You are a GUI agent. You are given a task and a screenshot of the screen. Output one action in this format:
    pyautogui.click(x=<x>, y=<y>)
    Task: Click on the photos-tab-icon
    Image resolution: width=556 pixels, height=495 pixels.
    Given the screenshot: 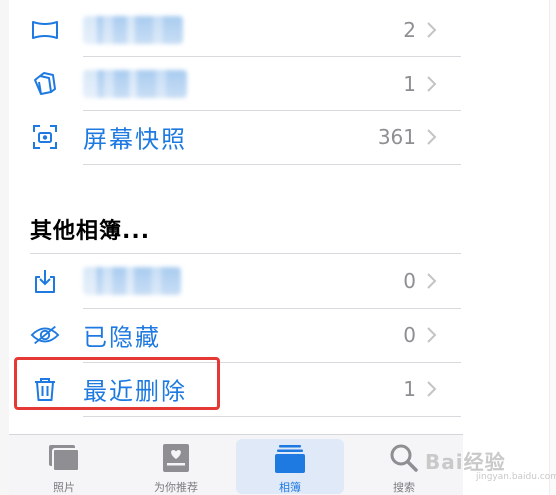 What is the action you would take?
    pyautogui.click(x=64, y=458)
    